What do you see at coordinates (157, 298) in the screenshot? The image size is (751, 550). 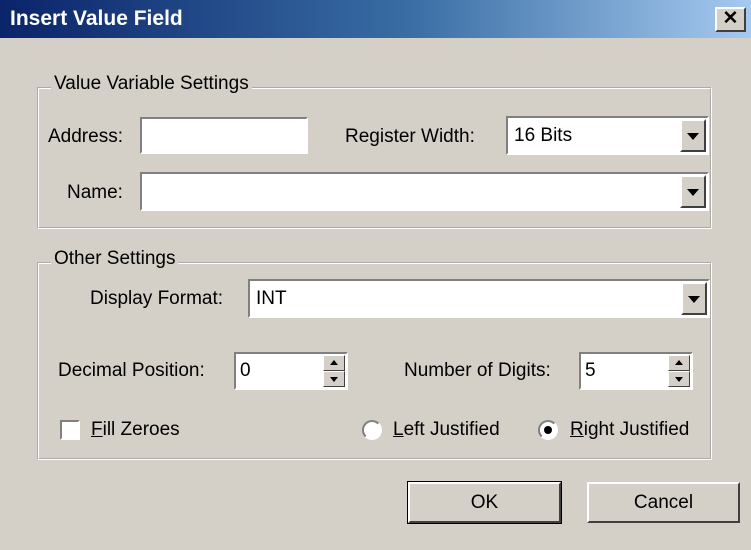 I see `display-format-label: Display Format:` at bounding box center [157, 298].